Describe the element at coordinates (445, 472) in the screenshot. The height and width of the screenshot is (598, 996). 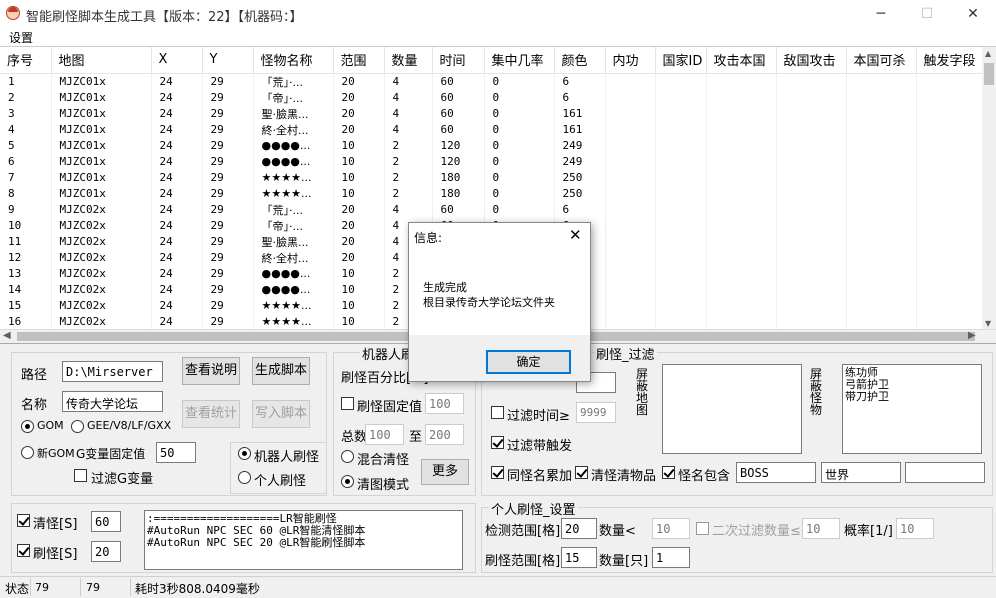
I see `more-button: 更多` at that location.